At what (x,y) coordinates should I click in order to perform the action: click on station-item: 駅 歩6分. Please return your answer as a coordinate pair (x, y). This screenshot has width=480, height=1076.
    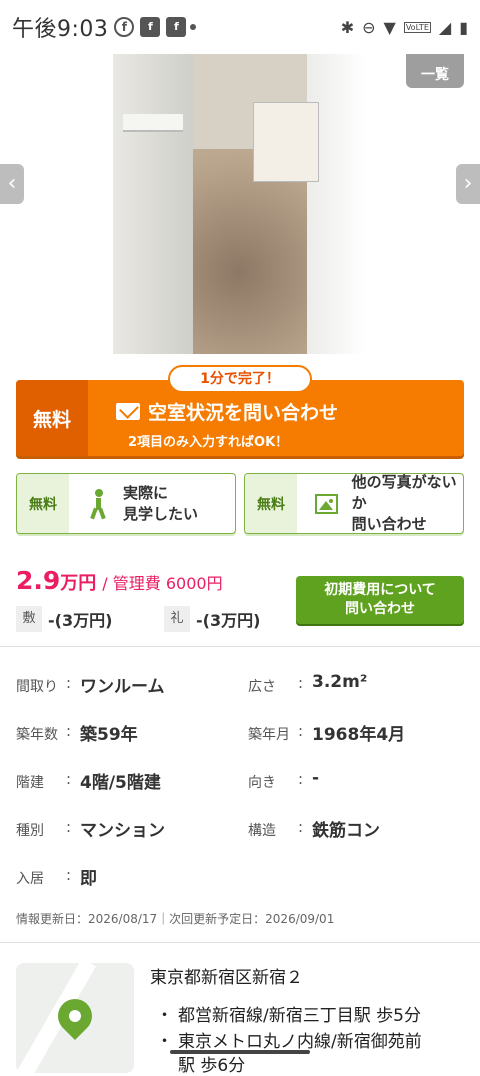
    Looking at the image, I should click on (200, 1063).